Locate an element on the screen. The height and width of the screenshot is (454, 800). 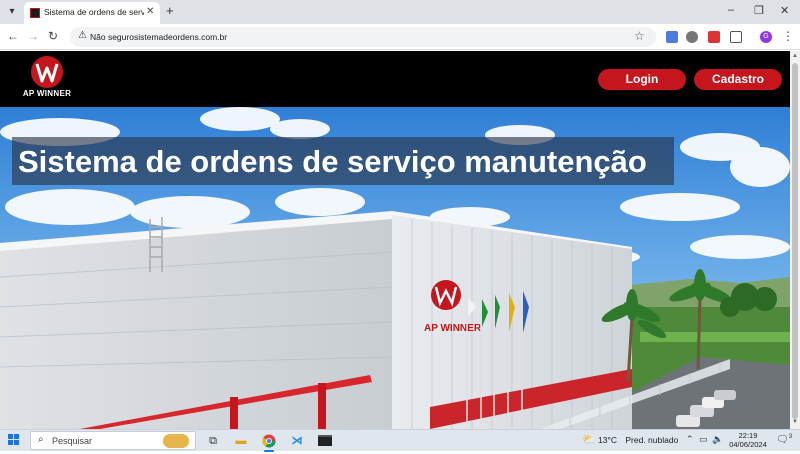
weather-text: 13°C Pred. nublado is located at coordinates (638, 440).